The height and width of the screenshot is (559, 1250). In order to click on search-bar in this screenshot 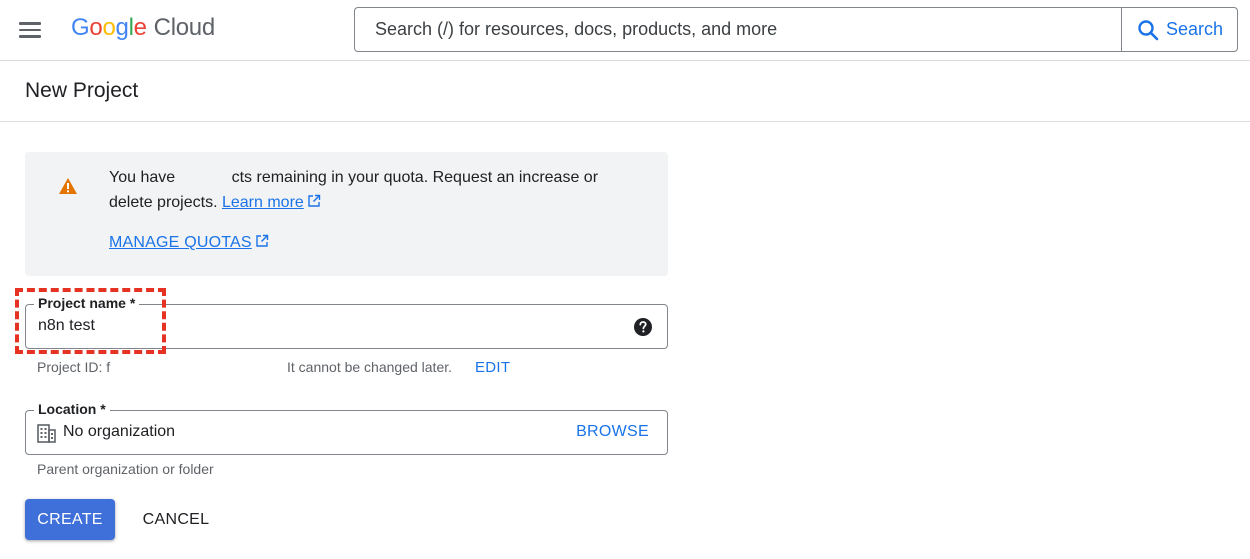, I will do `click(738, 29)`.